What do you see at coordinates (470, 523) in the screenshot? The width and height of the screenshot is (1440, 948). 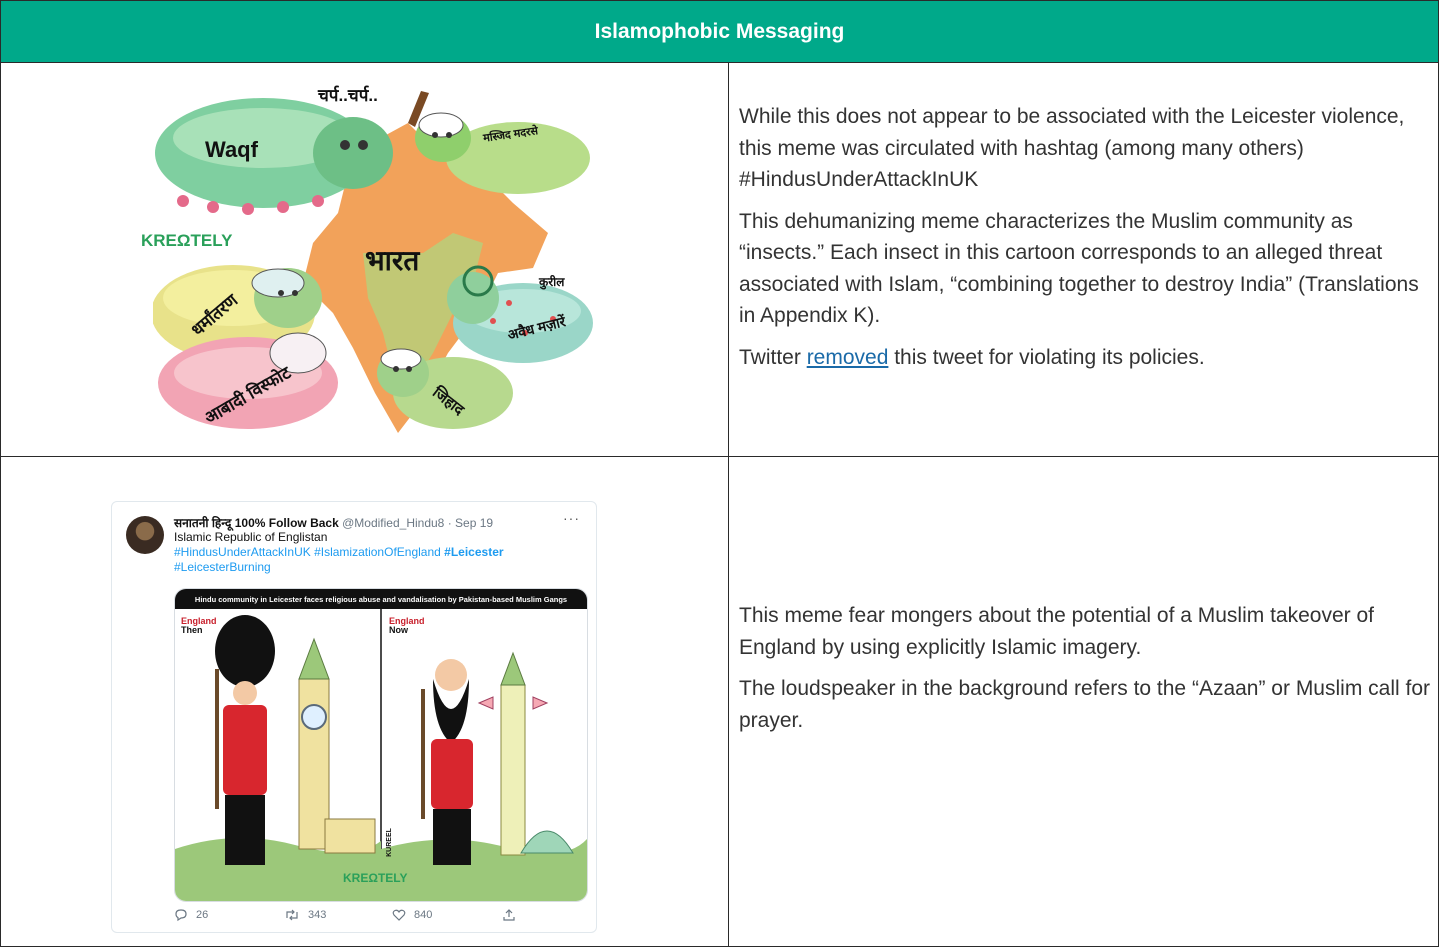 I see `tweet-date: · Sep 19` at bounding box center [470, 523].